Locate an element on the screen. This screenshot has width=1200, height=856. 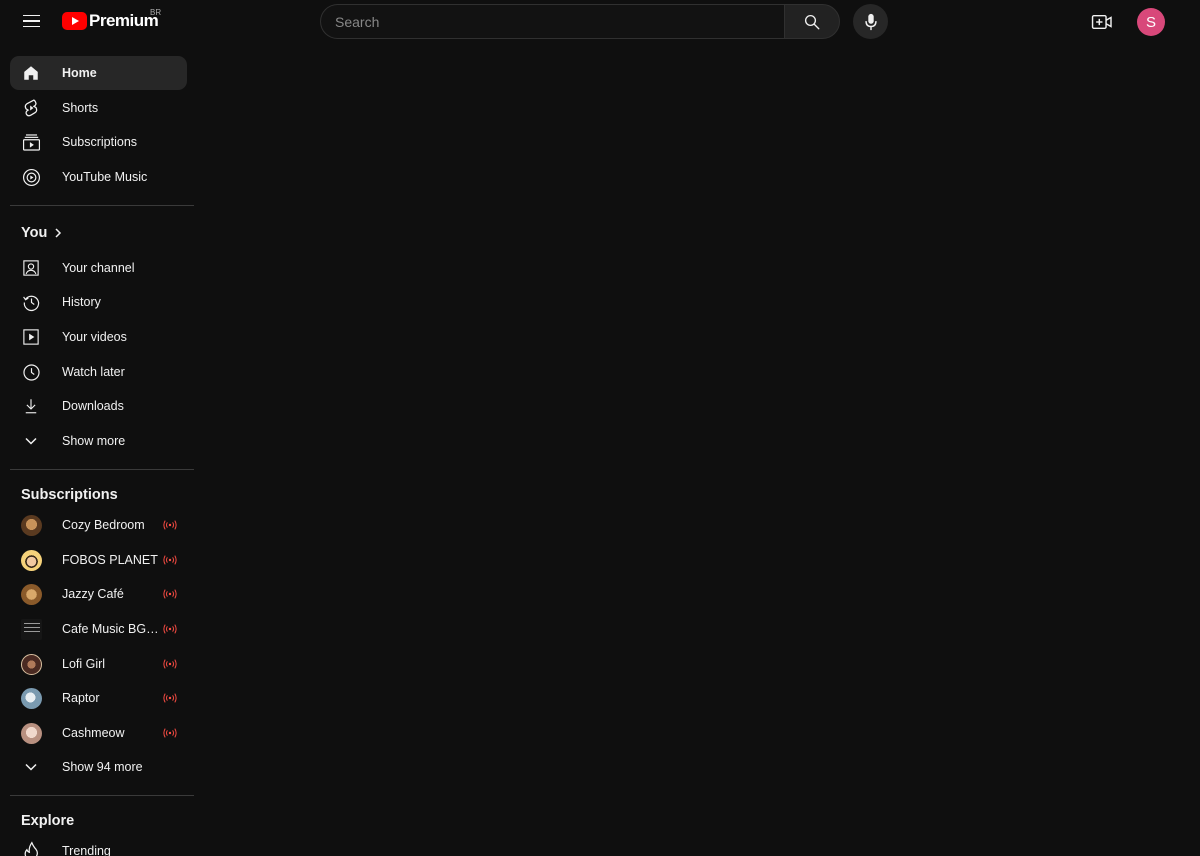
channel-name: Cashmeow is located at coordinates (93, 733).